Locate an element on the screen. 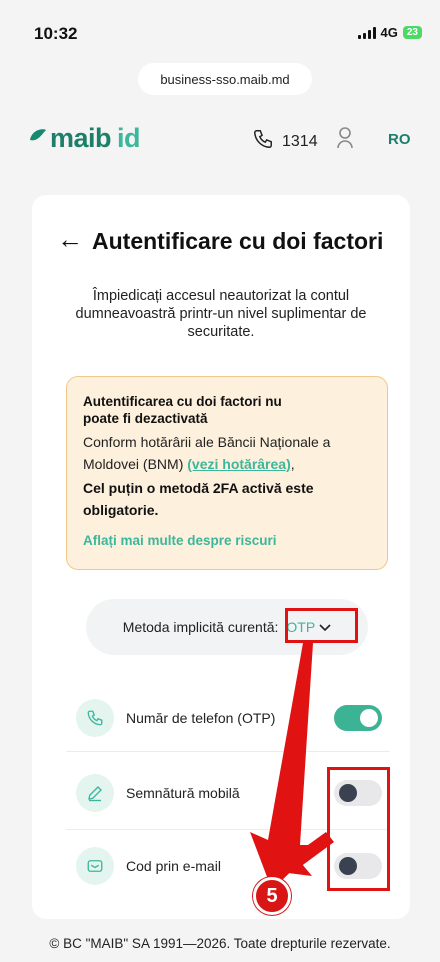  support-phone: 1314 is located at coordinates (285, 141).